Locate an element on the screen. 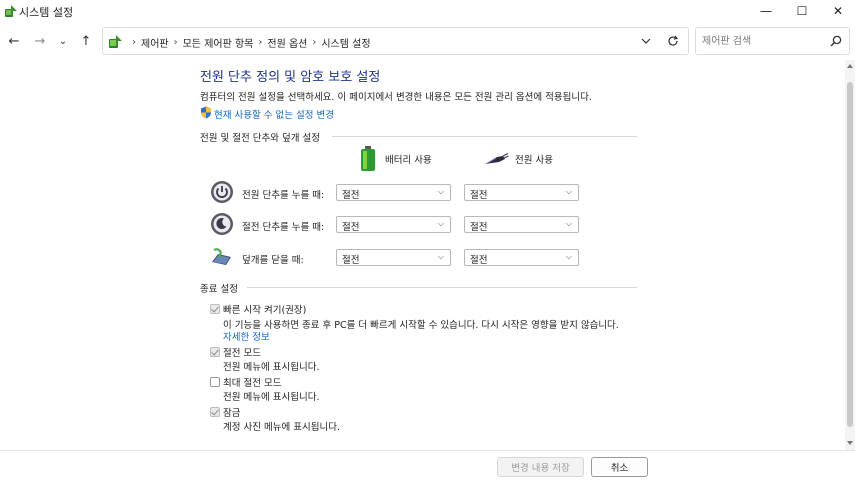 This screenshot has width=855, height=480. power-buttons-section-heading: 전원 및 절전 단추와 덮개 설정 is located at coordinates (260, 138).